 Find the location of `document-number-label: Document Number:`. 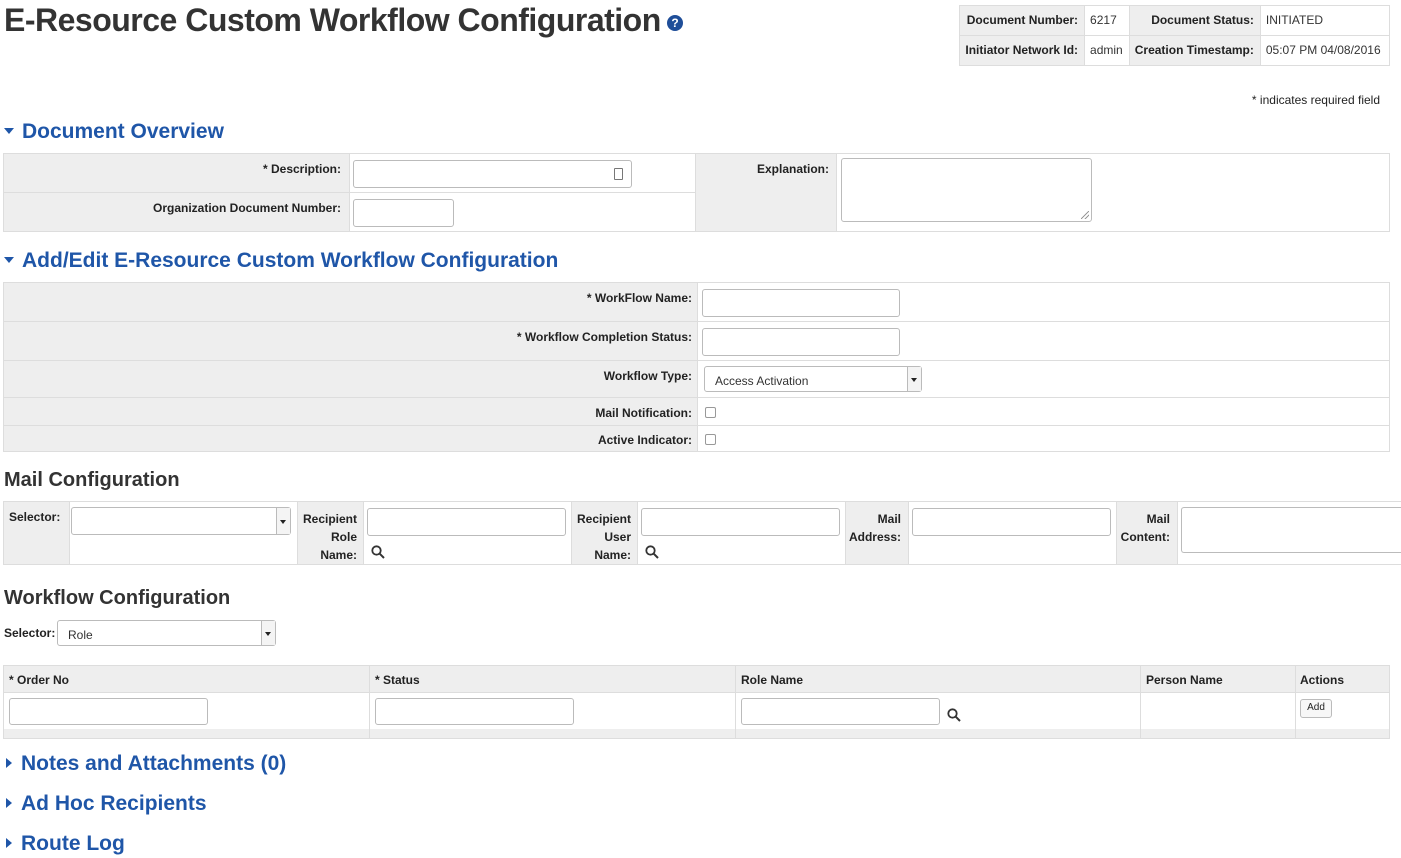

document-number-label: Document Number: is located at coordinates (1022, 20).